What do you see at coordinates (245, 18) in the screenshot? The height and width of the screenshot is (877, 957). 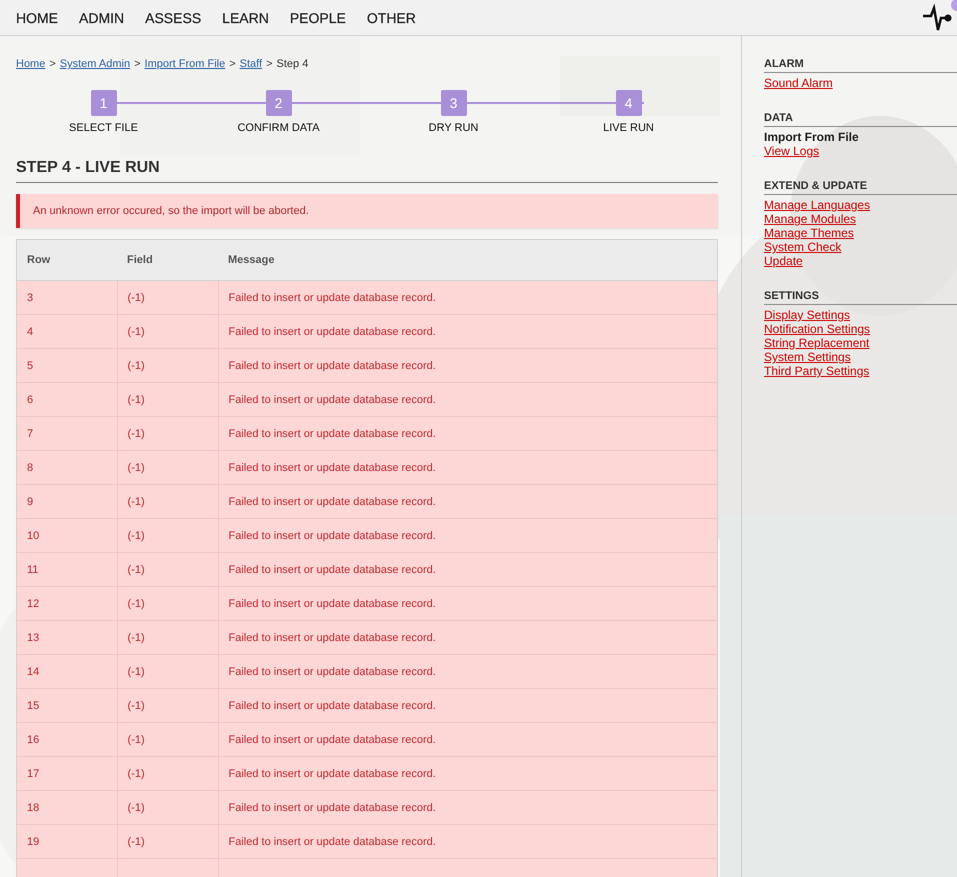 I see `nav-link: LEARN` at bounding box center [245, 18].